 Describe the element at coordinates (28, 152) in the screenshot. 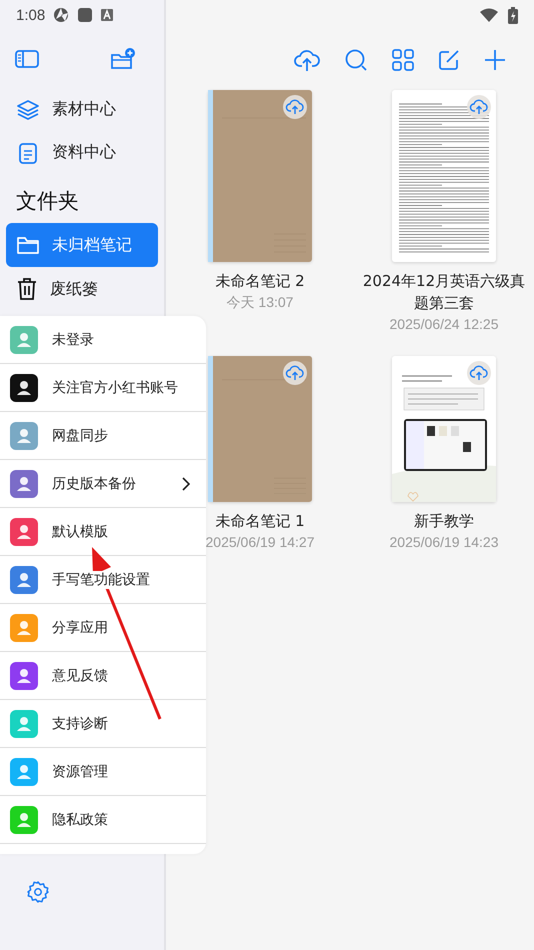

I see `document-icon` at that location.